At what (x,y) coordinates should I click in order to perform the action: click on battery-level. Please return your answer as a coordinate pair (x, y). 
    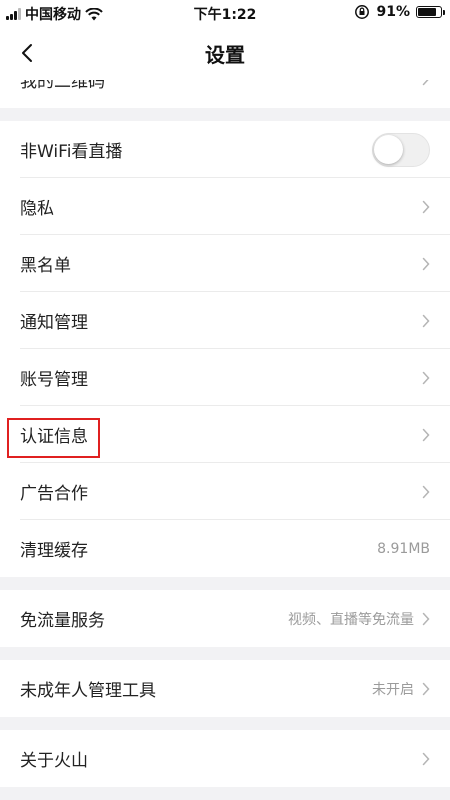
    Looking at the image, I should click on (427, 12).